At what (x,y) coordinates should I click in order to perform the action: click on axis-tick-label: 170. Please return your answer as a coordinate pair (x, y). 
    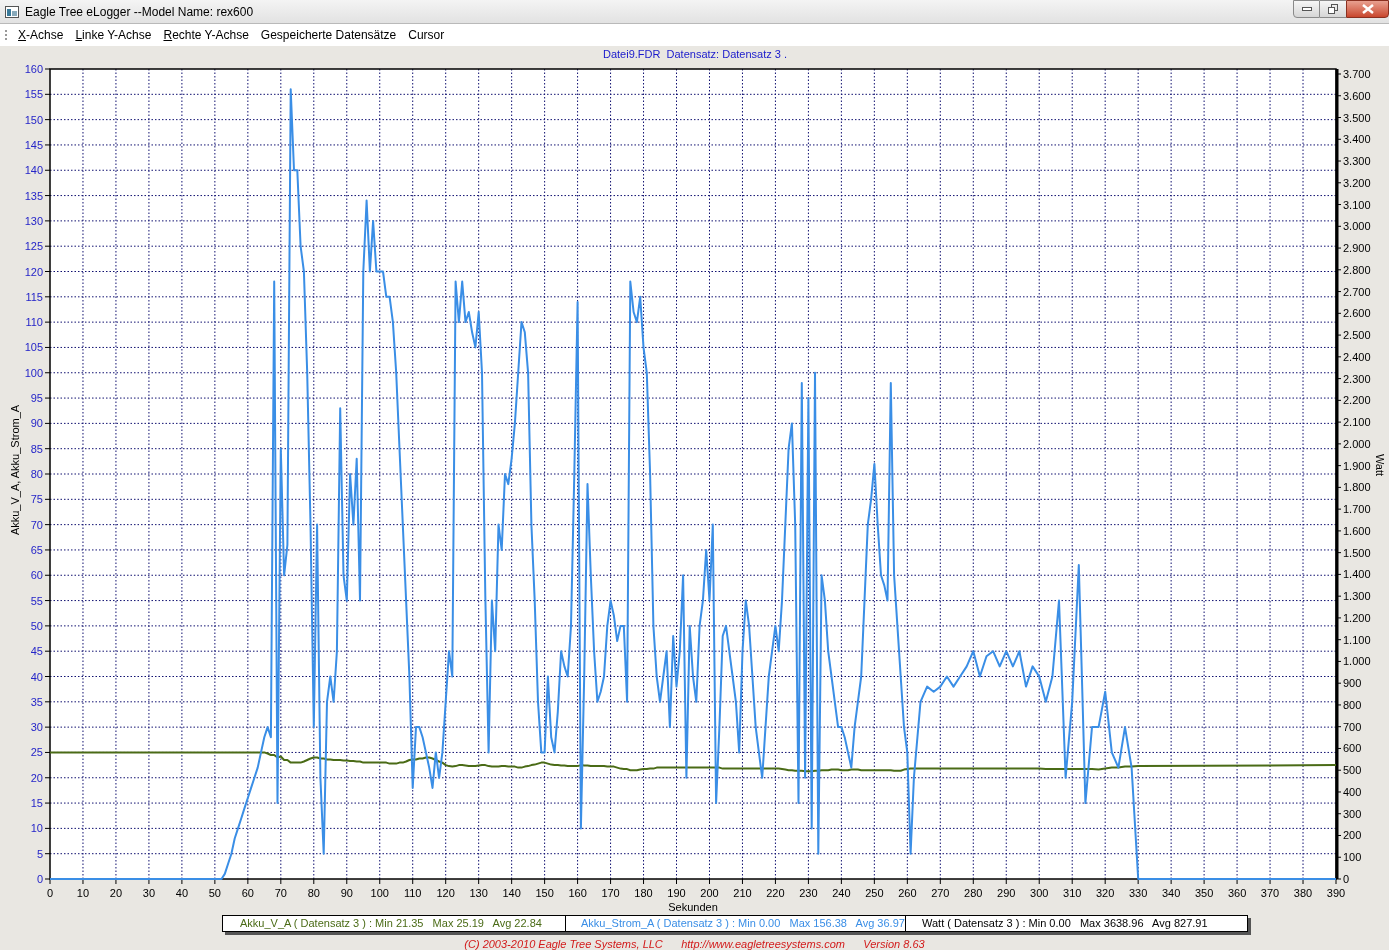
    Looking at the image, I should click on (610, 893).